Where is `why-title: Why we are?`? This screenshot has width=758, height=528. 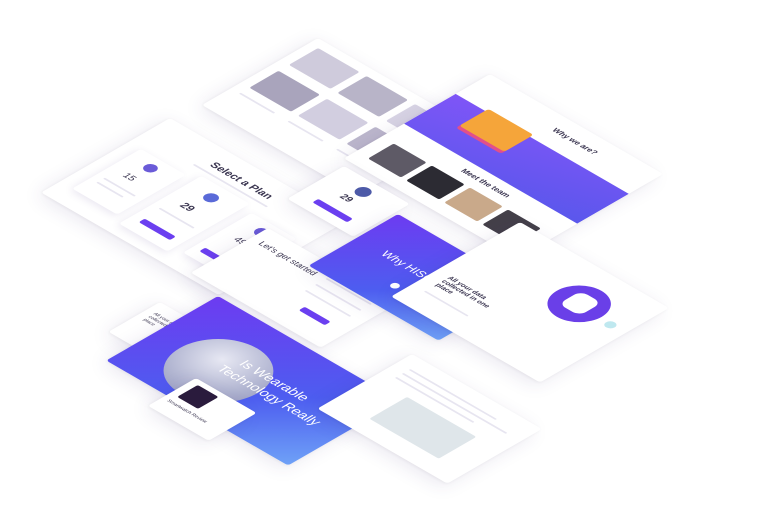 why-title: Why we are? is located at coordinates (574, 141).